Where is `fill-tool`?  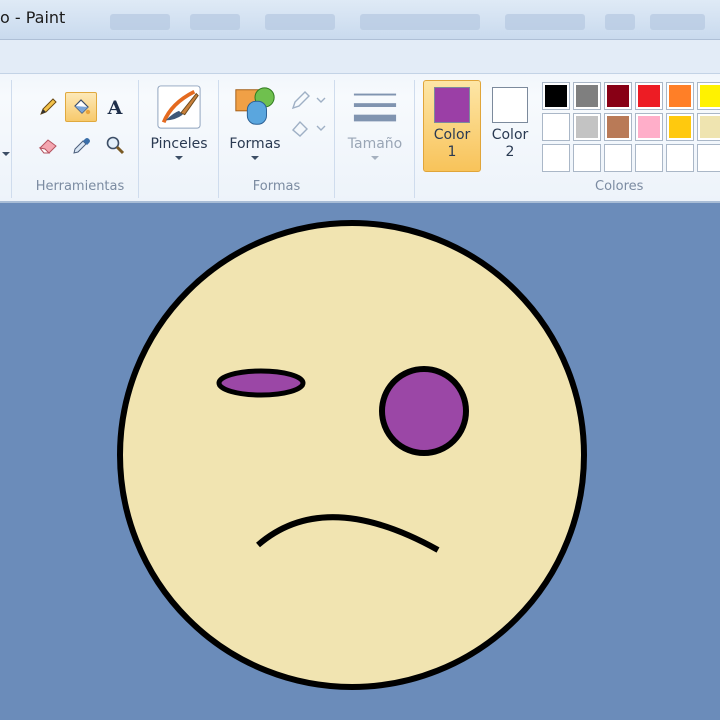 fill-tool is located at coordinates (81, 107).